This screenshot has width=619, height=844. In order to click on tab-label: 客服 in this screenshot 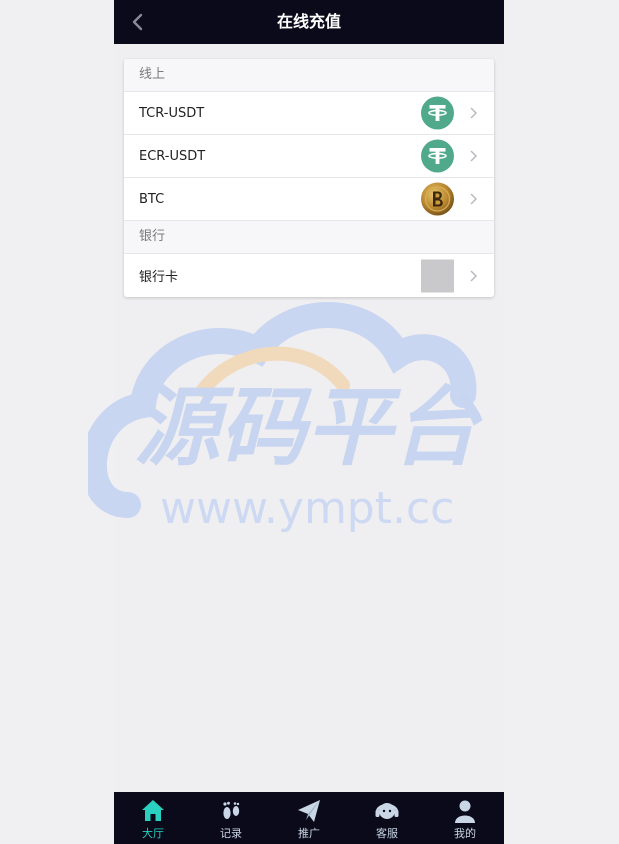, I will do `click(387, 833)`.